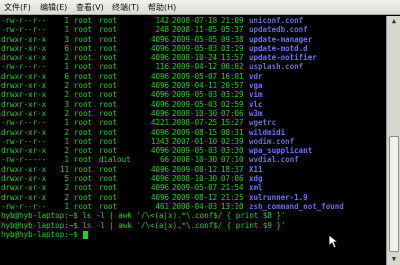 This screenshot has width=400, height=265. I want to click on listing-size: 248, so click(162, 30).